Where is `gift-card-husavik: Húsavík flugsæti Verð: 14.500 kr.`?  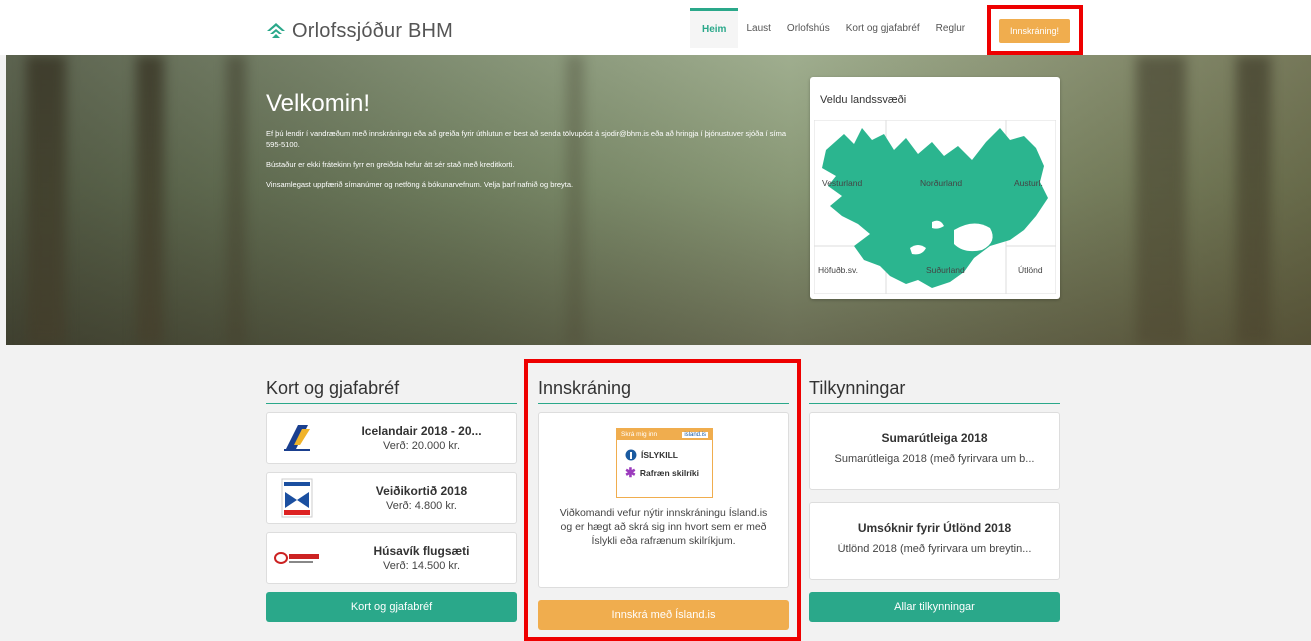 gift-card-husavik: Húsavík flugsæti Verð: 14.500 kr. is located at coordinates (391, 558).